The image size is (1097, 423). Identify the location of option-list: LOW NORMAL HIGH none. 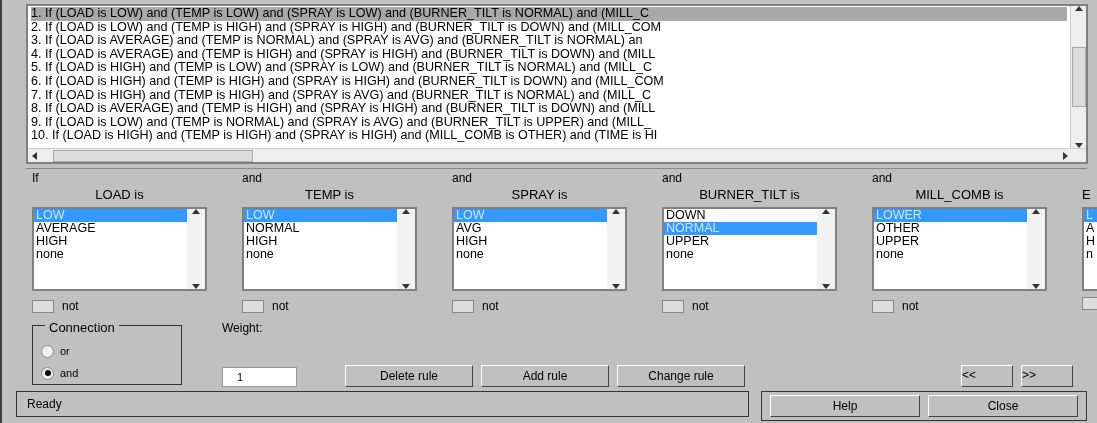
(329, 249).